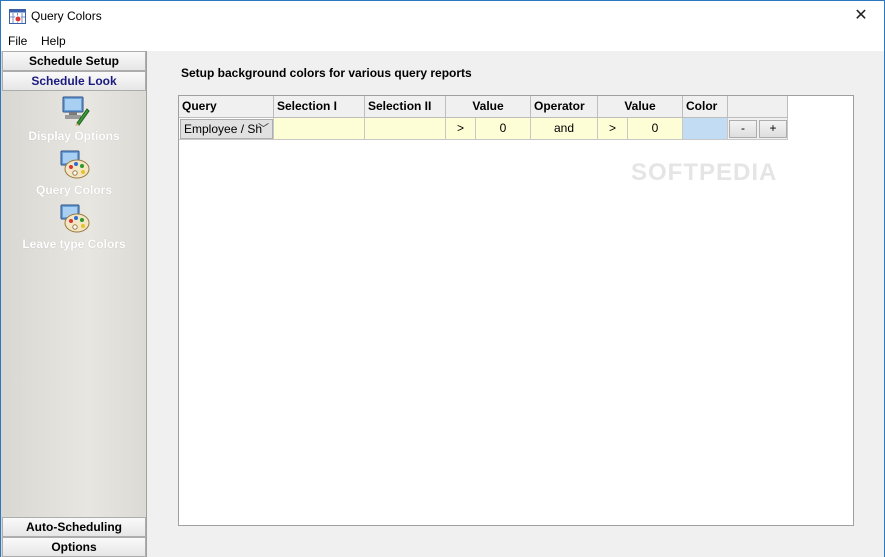 This screenshot has width=885, height=557. What do you see at coordinates (74, 136) in the screenshot?
I see `sidebar-label-display-options: Display Options` at bounding box center [74, 136].